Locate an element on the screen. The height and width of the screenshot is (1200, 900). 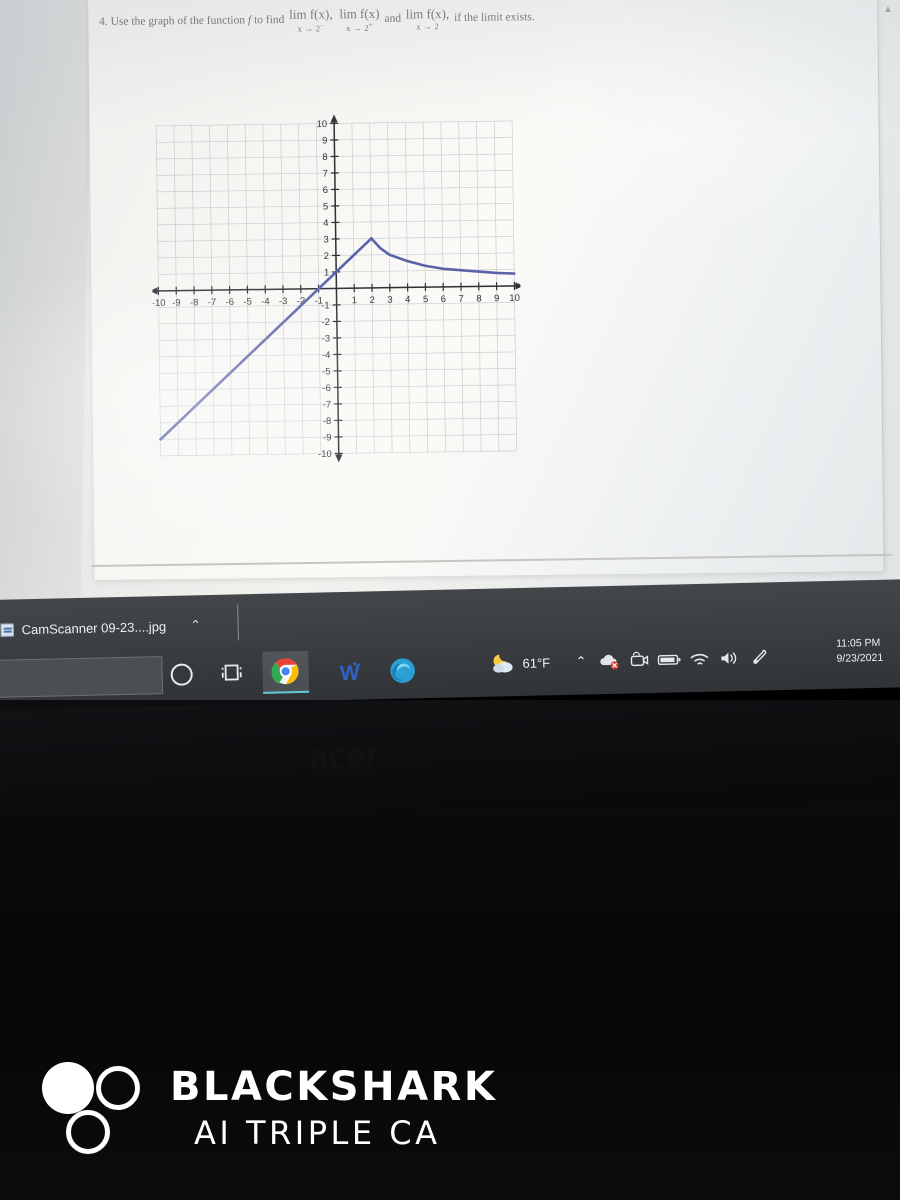
limit-expression-two-sided: lim f(x), x → 2 is located at coordinates (428, 18).